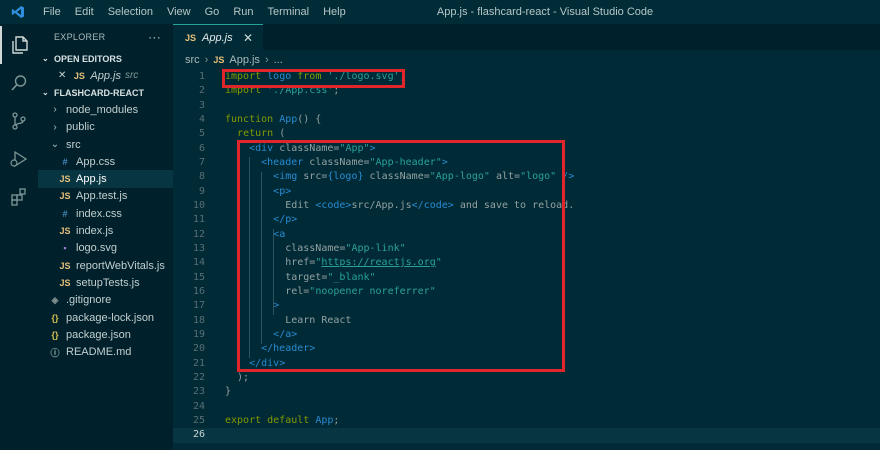 The width and height of the screenshot is (880, 450). What do you see at coordinates (276, 306) in the screenshot?
I see `code-token: >` at bounding box center [276, 306].